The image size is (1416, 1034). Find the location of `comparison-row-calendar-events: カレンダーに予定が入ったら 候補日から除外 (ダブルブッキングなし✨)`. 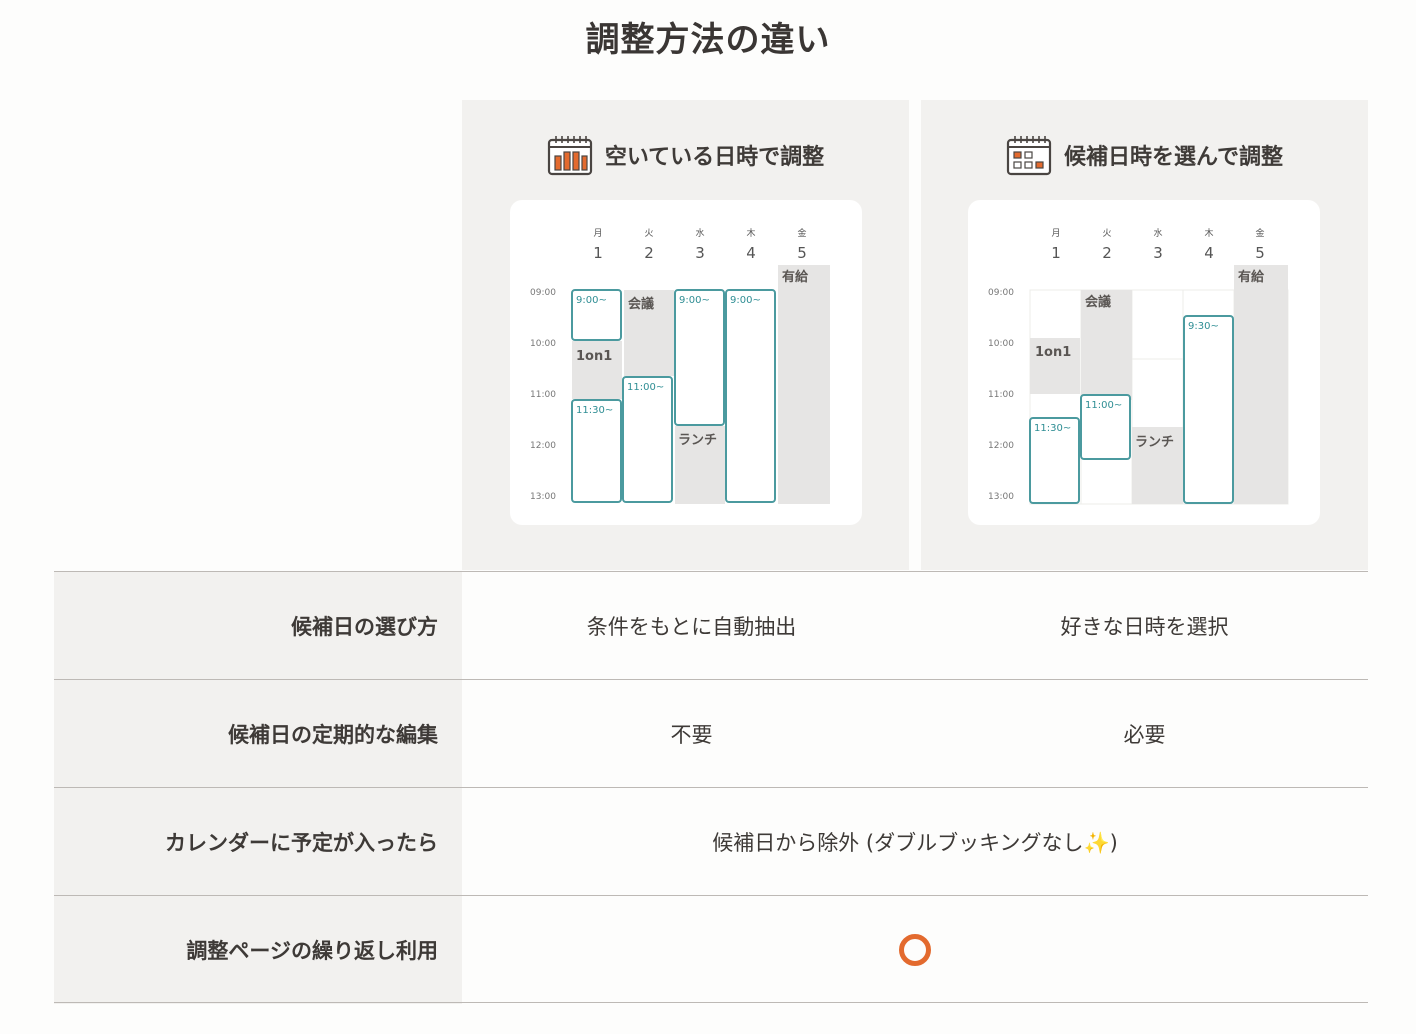

comparison-row-calendar-events: カレンダーに予定が入ったら 候補日から除外 (ダブルブッキングなし✨) is located at coordinates (711, 841).